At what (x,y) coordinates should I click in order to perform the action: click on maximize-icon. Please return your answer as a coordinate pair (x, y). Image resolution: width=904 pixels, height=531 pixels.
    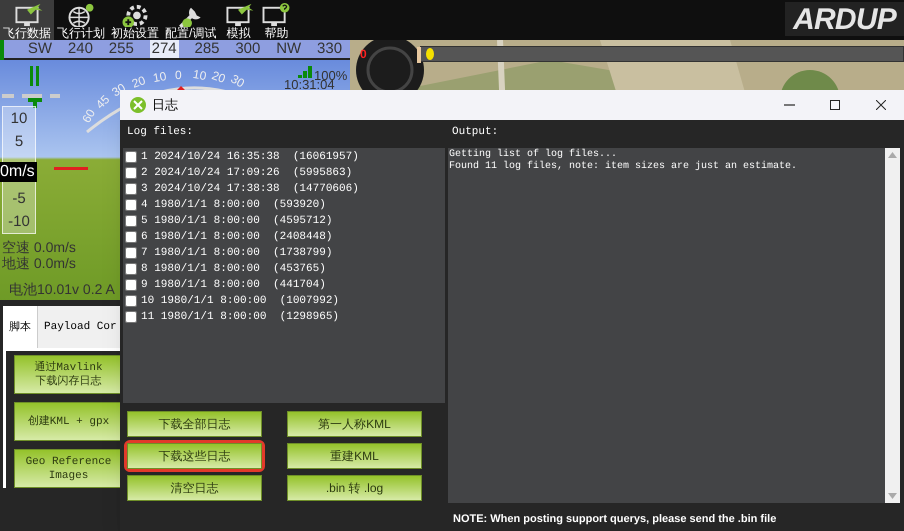
    Looking at the image, I should click on (835, 105).